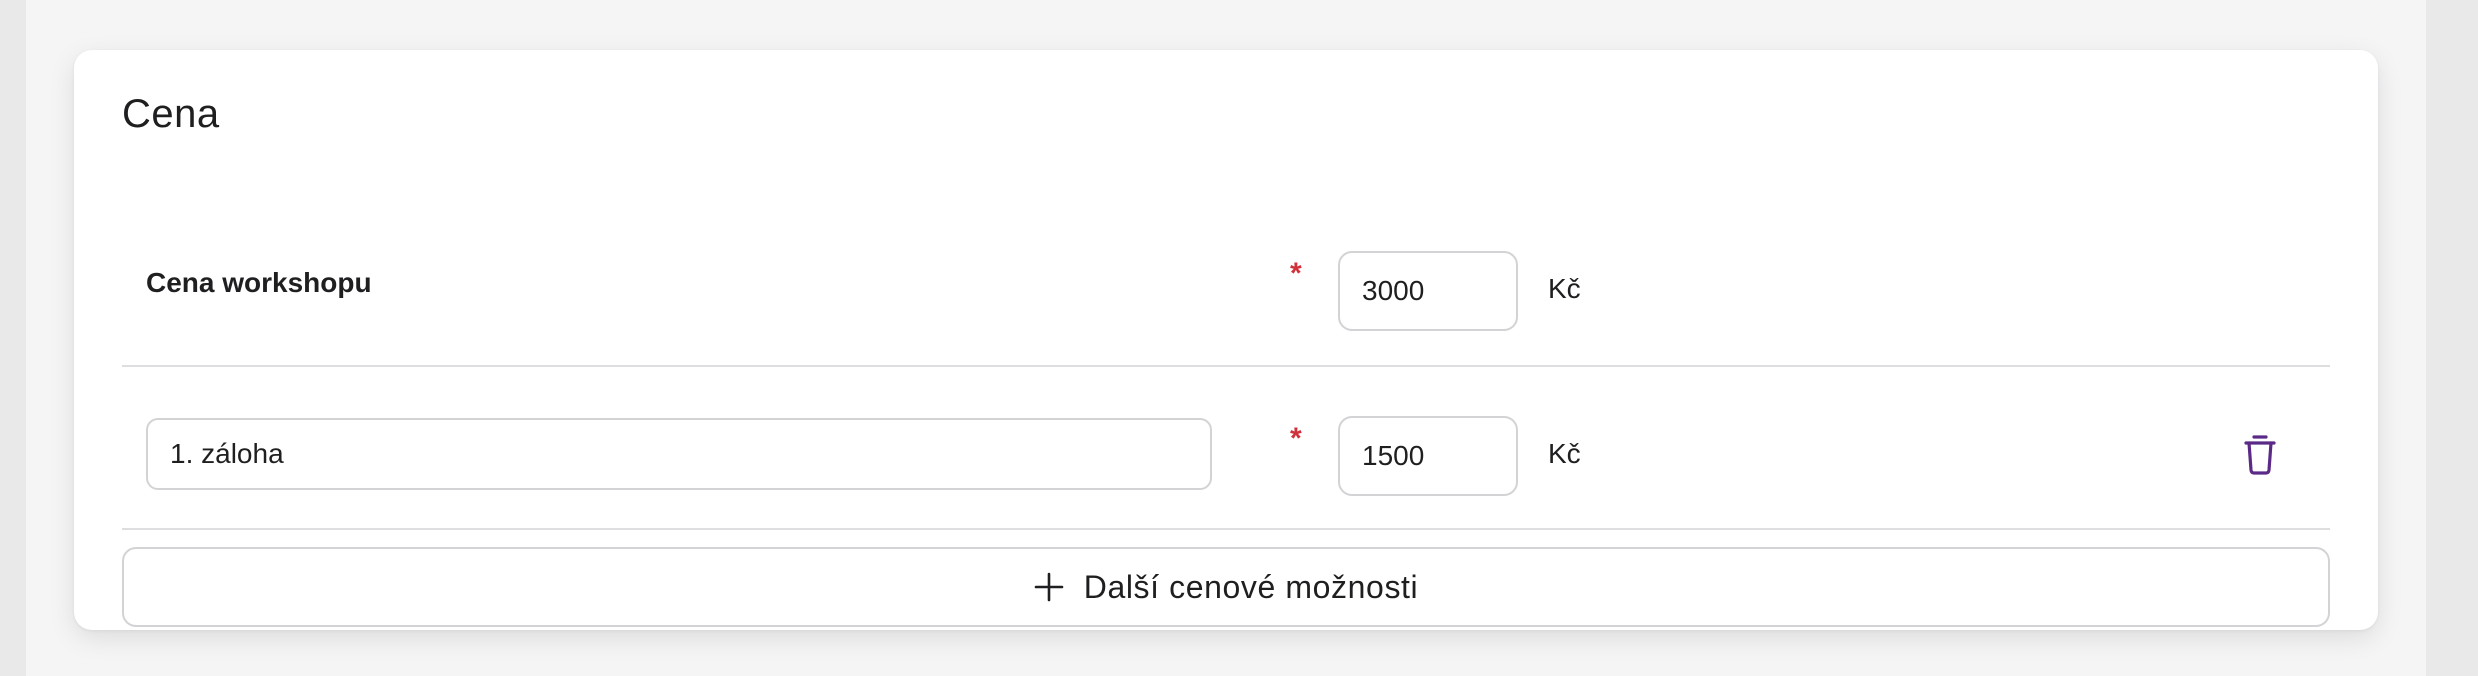 The width and height of the screenshot is (2478, 676). I want to click on add-price-option-label: Další cenové možnosti, so click(1251, 586).